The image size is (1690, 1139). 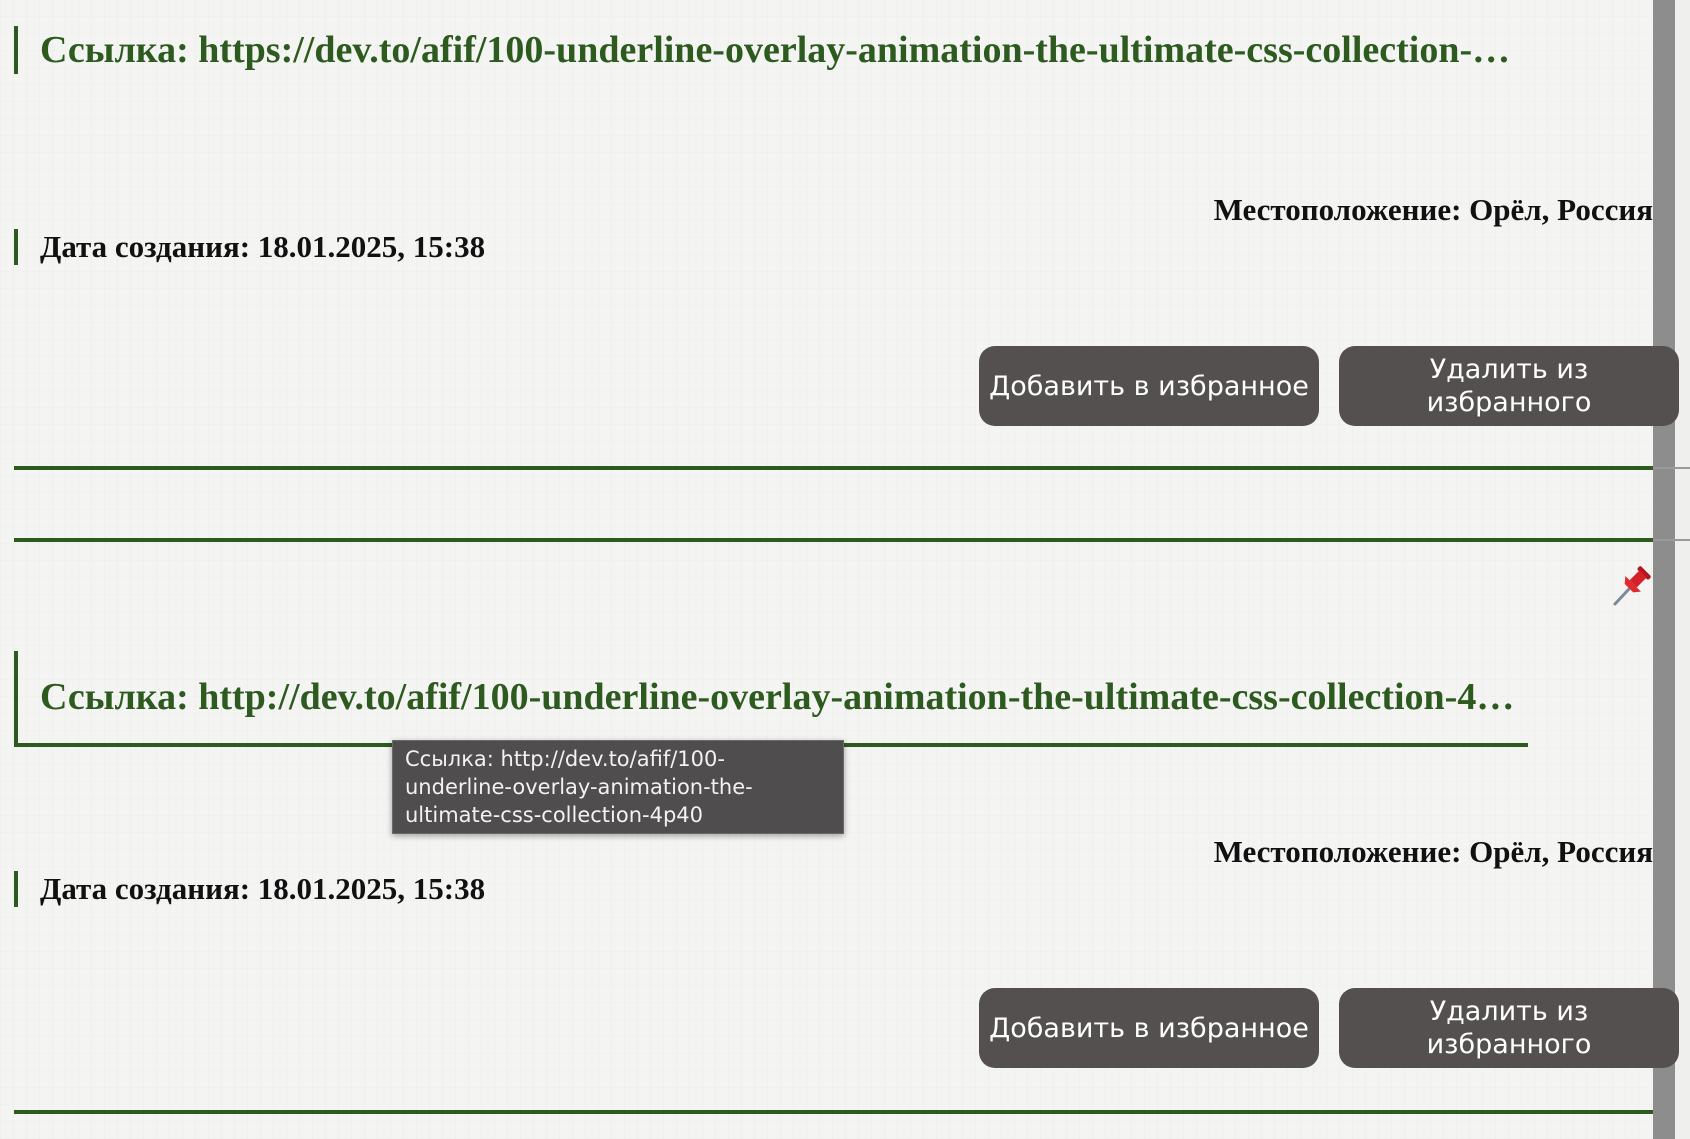 What do you see at coordinates (1632, 586) in the screenshot?
I see `pushpin-icon` at bounding box center [1632, 586].